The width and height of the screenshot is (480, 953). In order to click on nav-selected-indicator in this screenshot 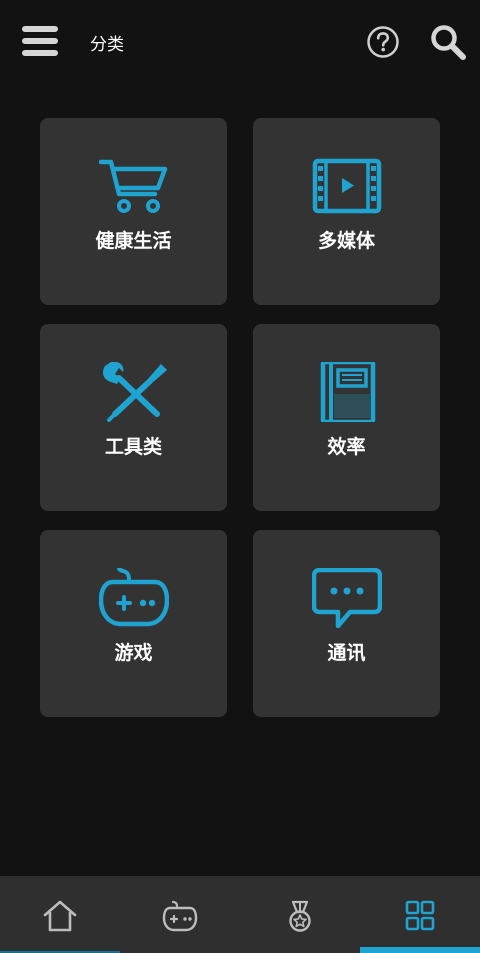, I will do `click(420, 950)`.